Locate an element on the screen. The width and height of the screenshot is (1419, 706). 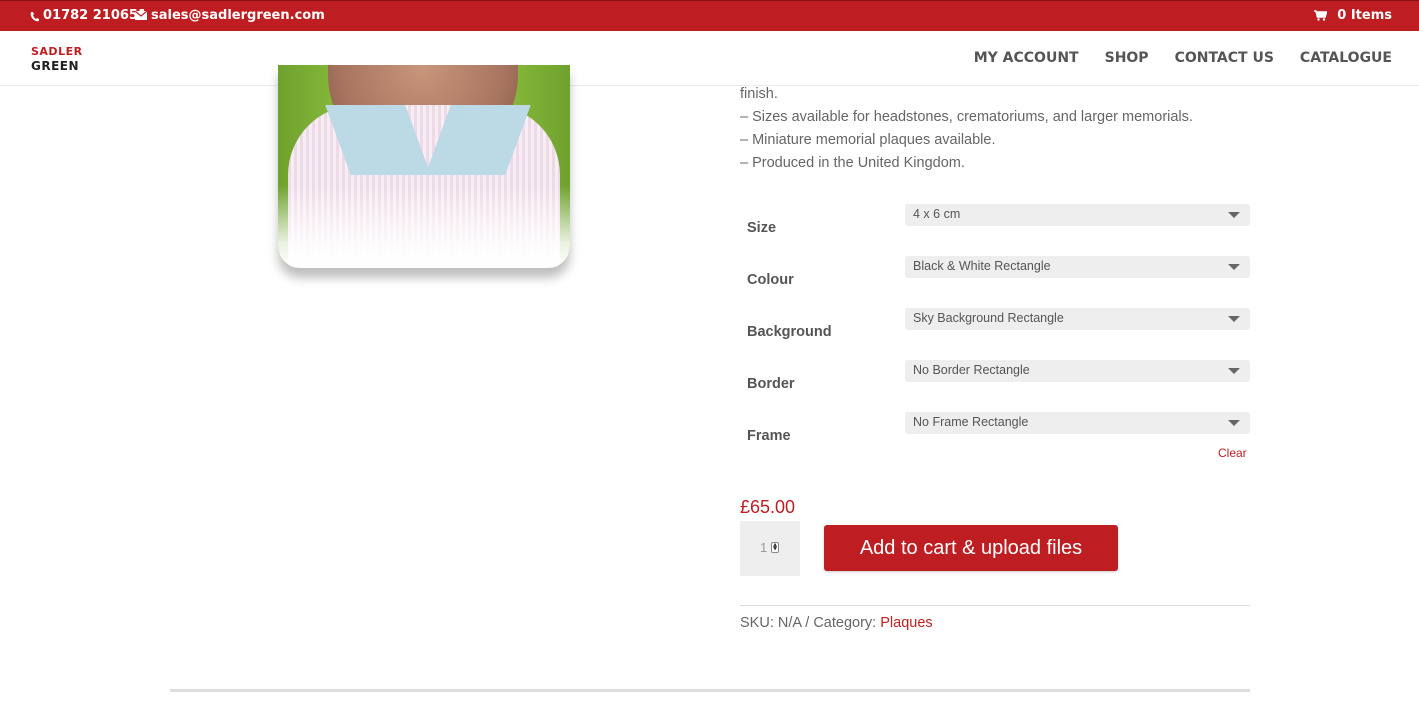
email-address: sales@sadlergreen.com is located at coordinates (238, 15).